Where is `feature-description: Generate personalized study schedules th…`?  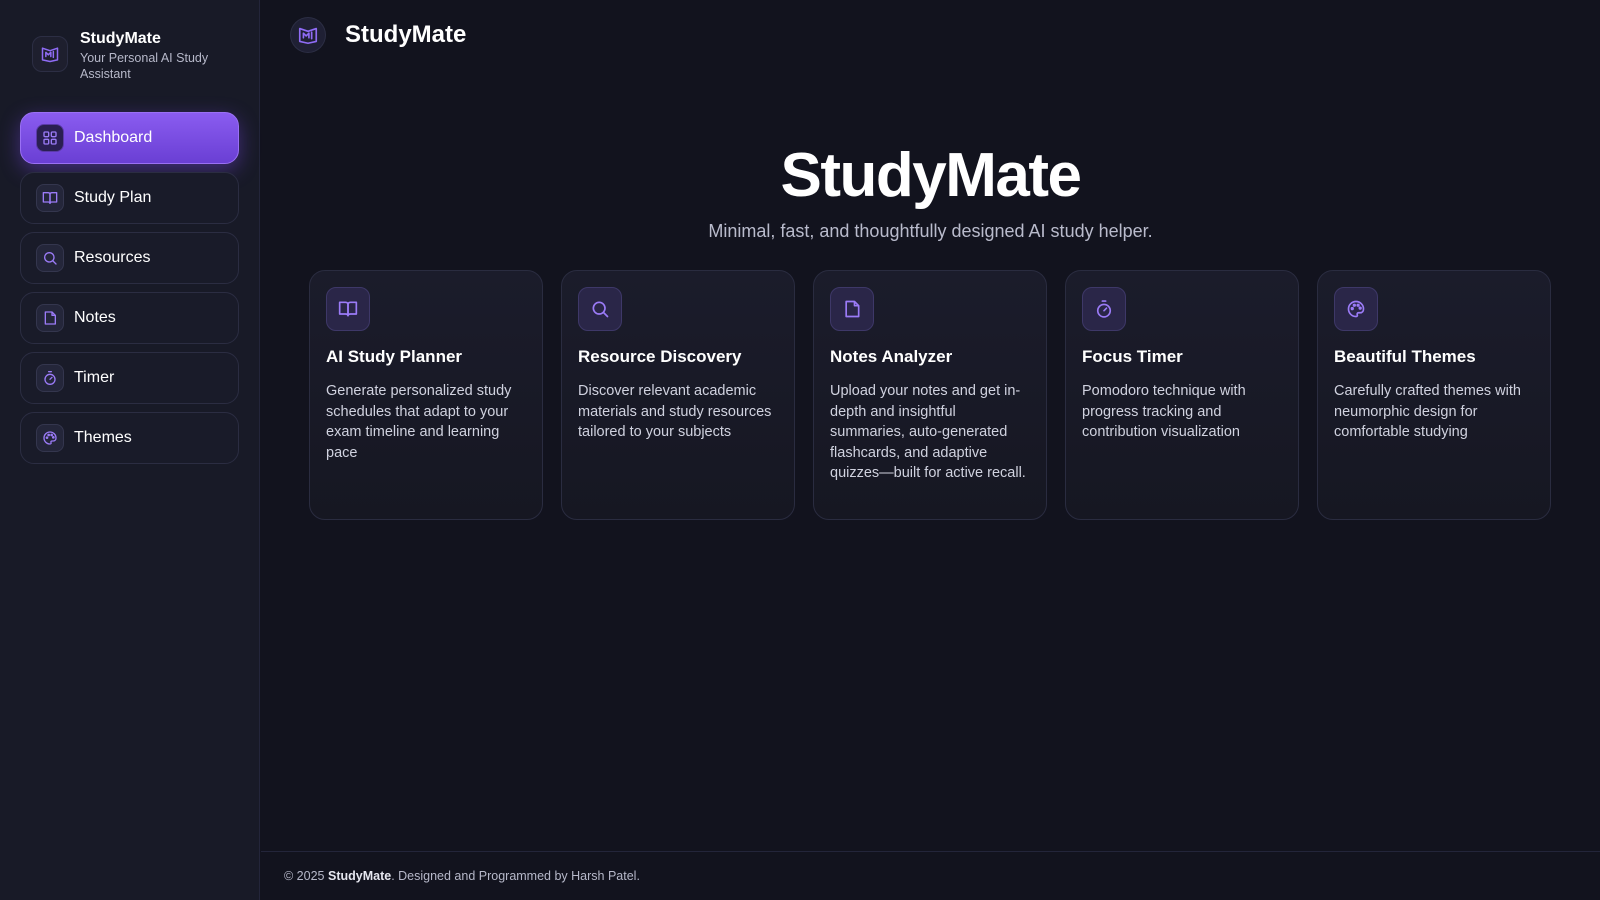 feature-description: Generate personalized study schedules th… is located at coordinates (419, 422).